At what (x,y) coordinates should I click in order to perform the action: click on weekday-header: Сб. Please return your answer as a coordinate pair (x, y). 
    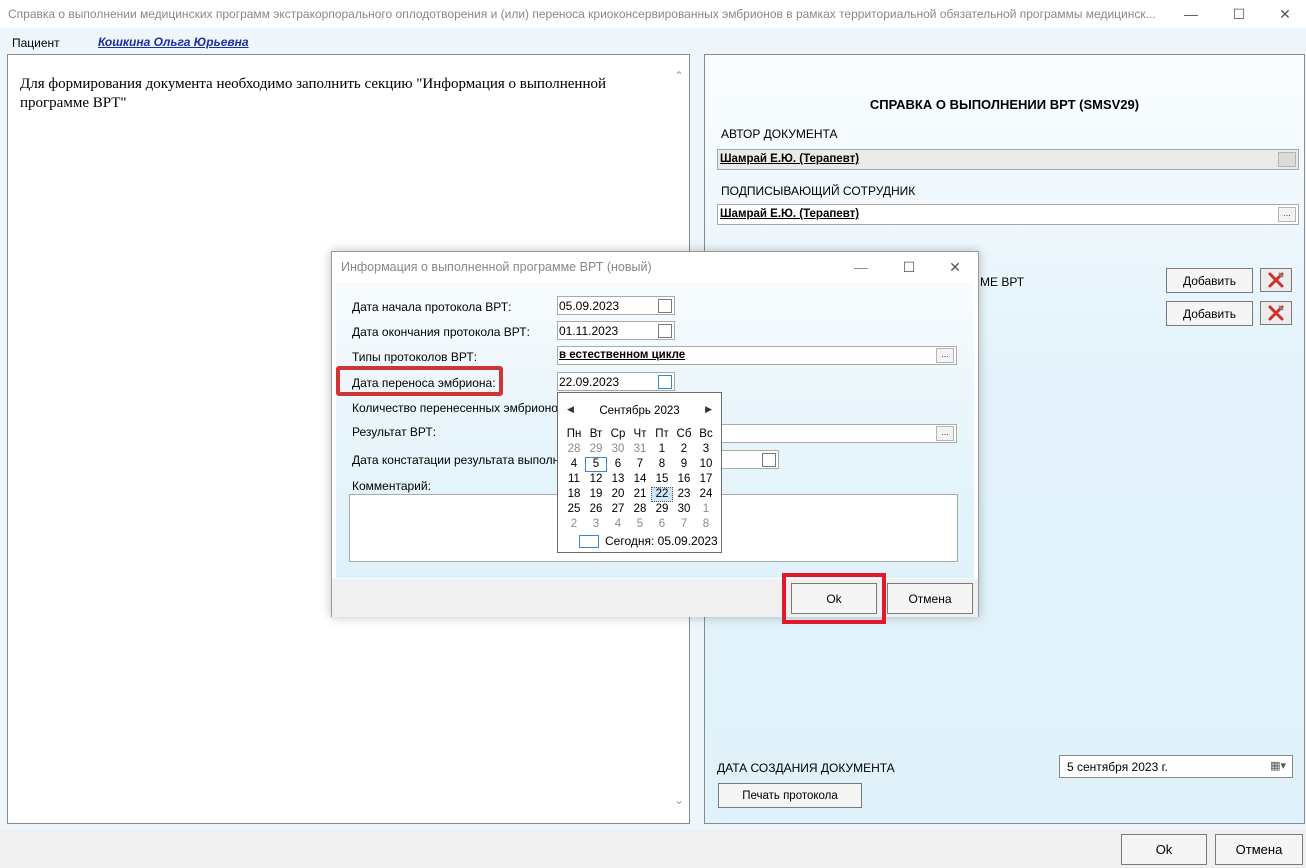
    Looking at the image, I should click on (684, 434).